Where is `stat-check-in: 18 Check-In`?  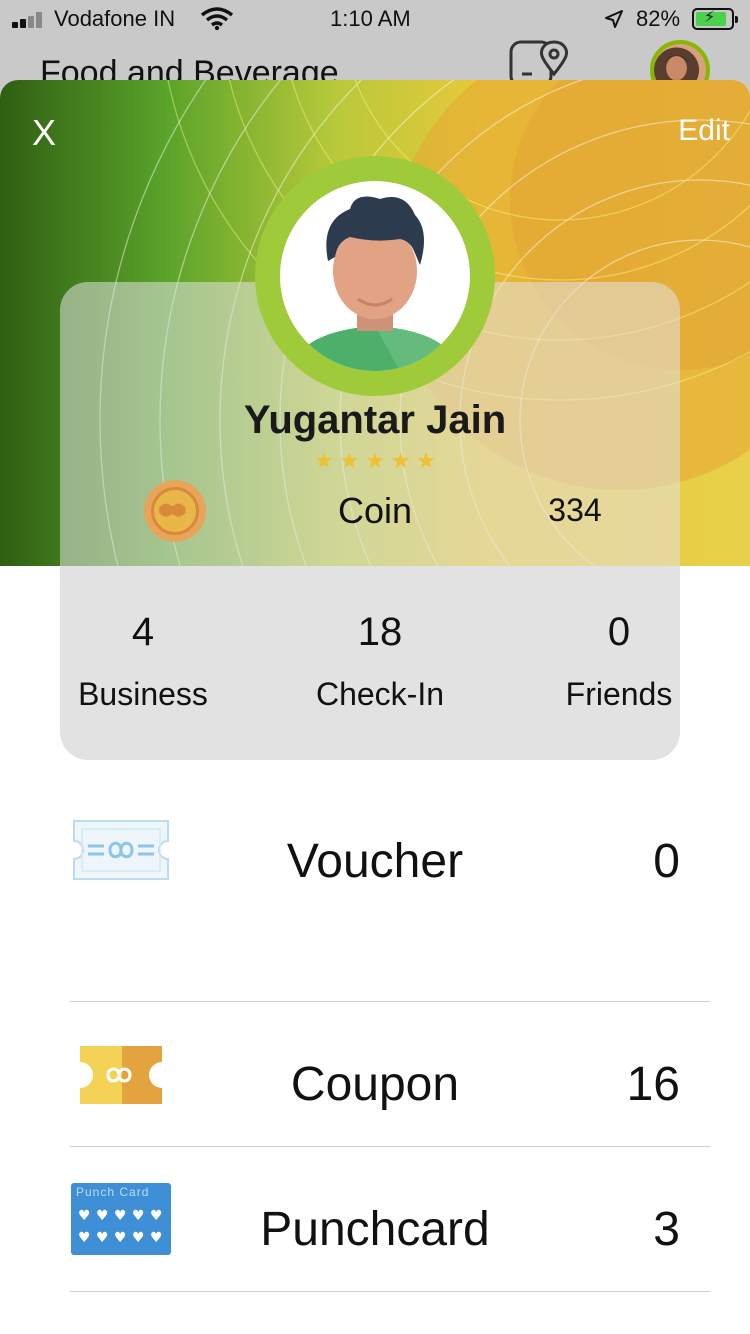 stat-check-in: 18 Check-In is located at coordinates (380, 661).